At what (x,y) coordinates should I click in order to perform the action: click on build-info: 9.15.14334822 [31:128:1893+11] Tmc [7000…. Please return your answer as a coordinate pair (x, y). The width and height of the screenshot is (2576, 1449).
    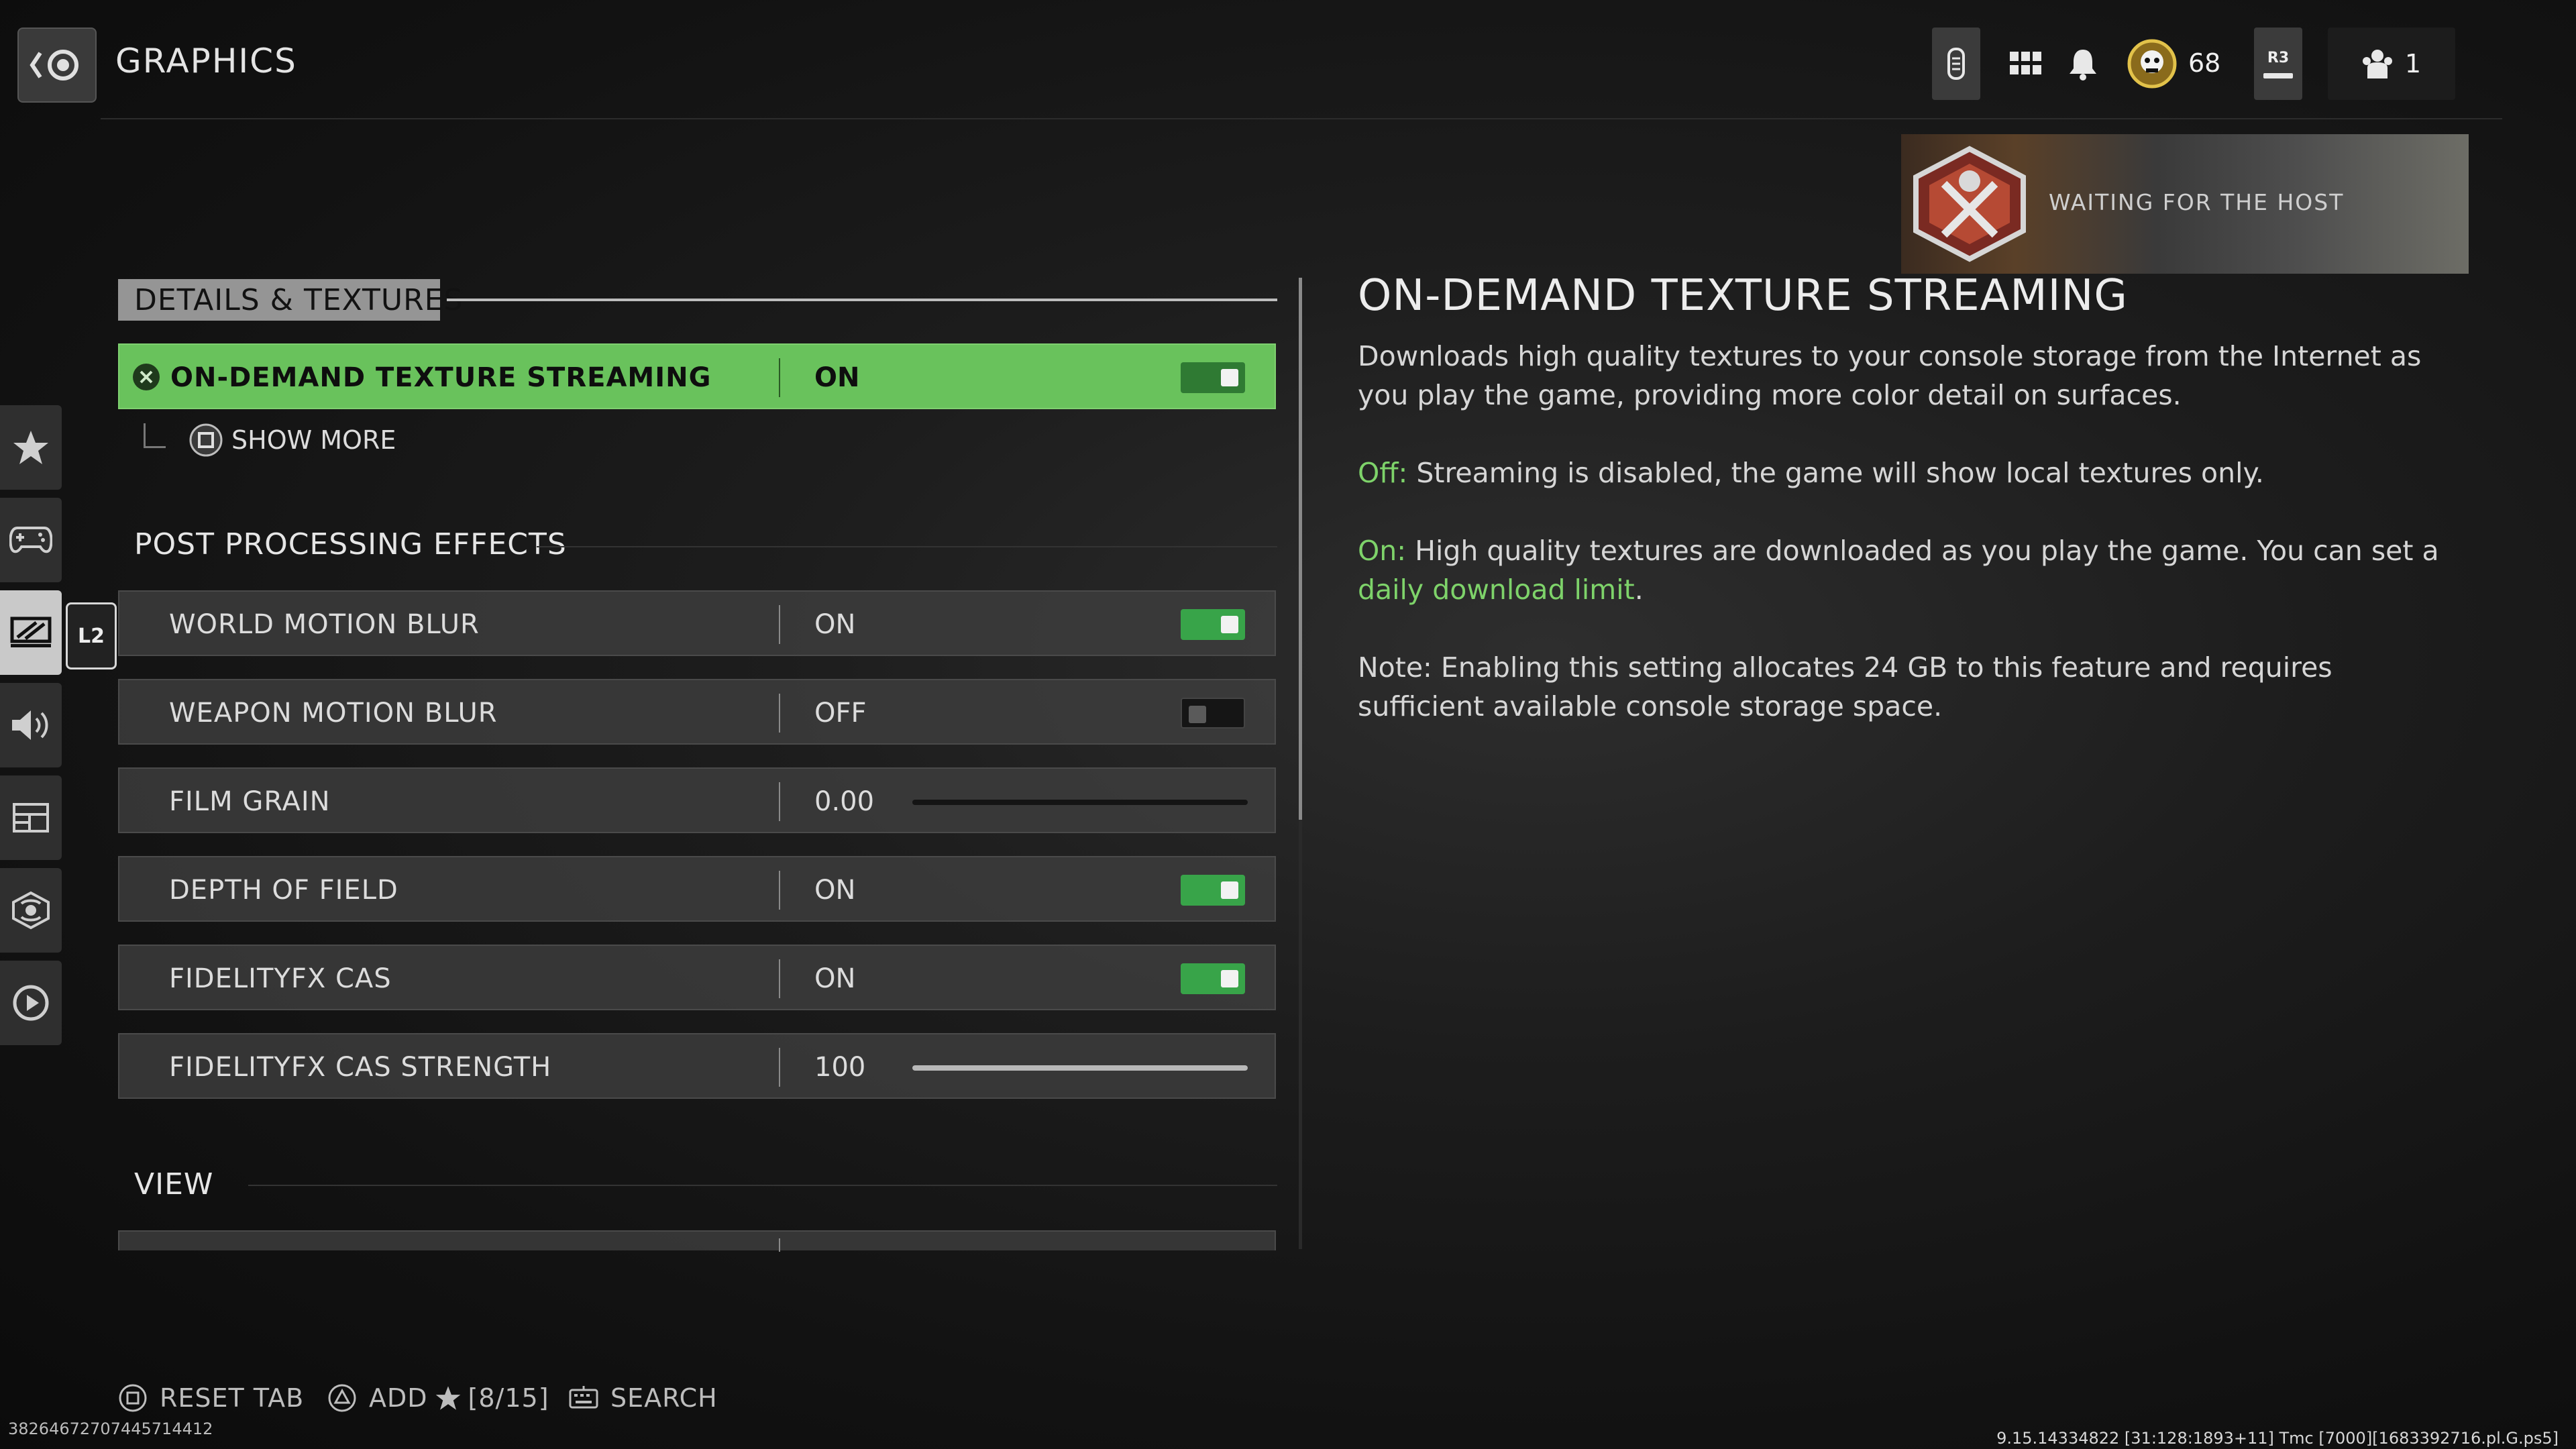
    Looking at the image, I should click on (2277, 1438).